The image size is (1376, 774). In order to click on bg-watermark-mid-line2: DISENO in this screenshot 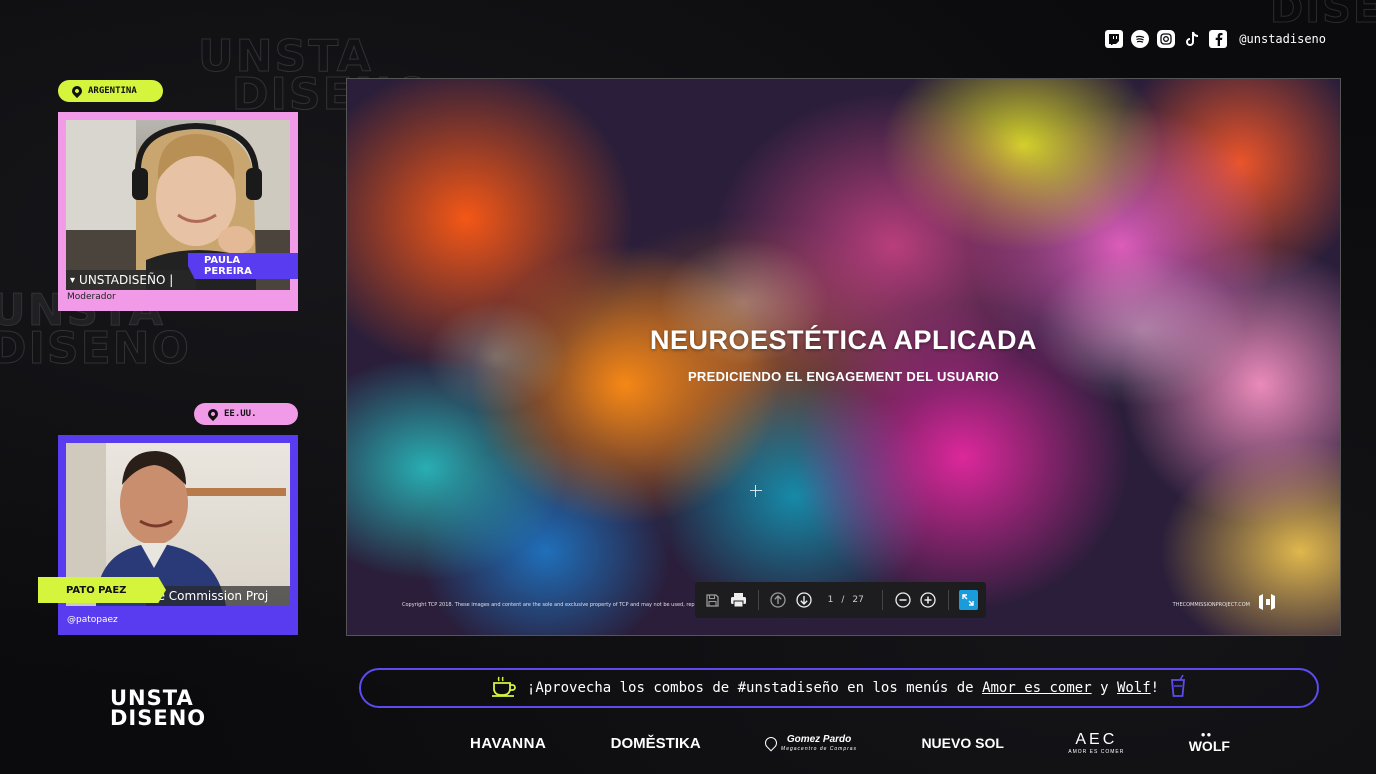, I will do `click(95, 348)`.